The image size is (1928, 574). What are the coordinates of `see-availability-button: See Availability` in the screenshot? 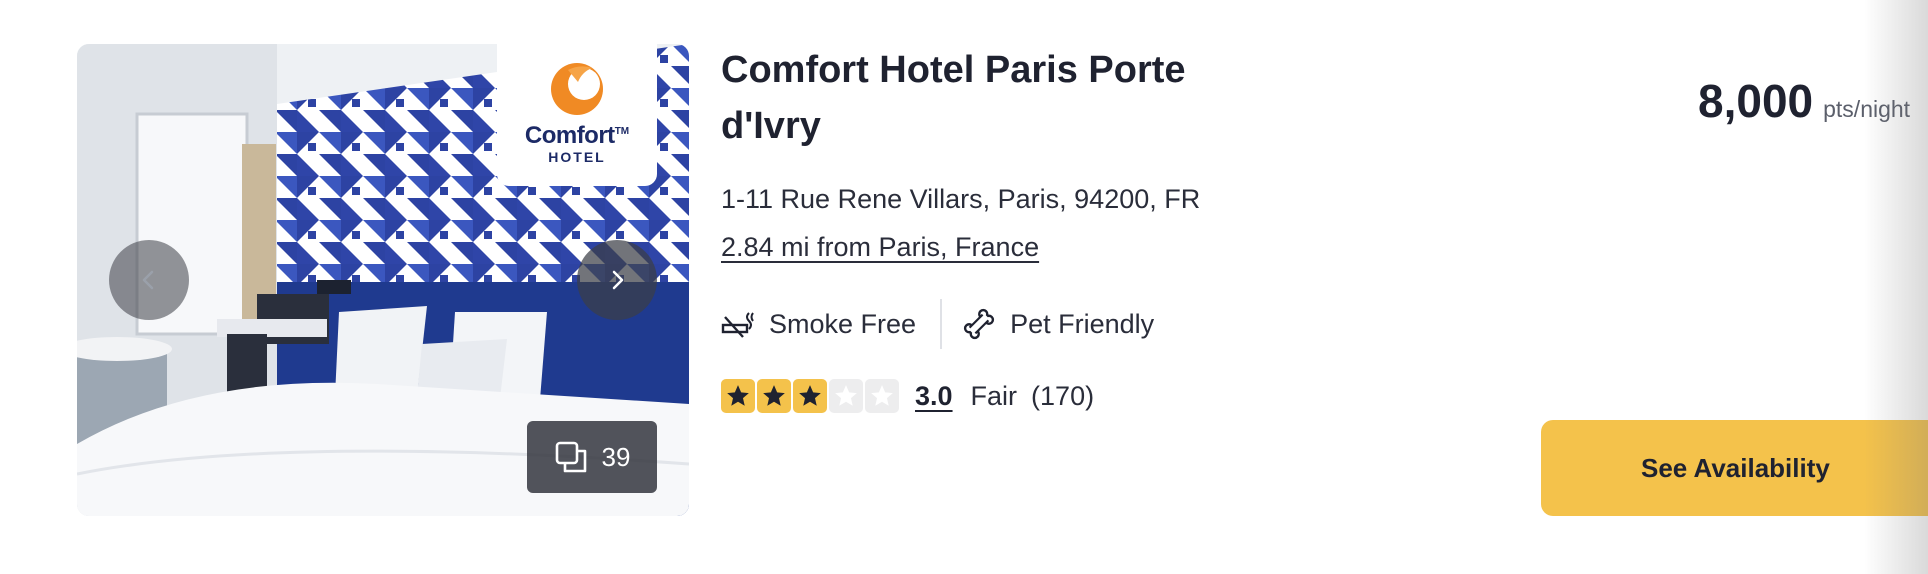 It's located at (1734, 468).